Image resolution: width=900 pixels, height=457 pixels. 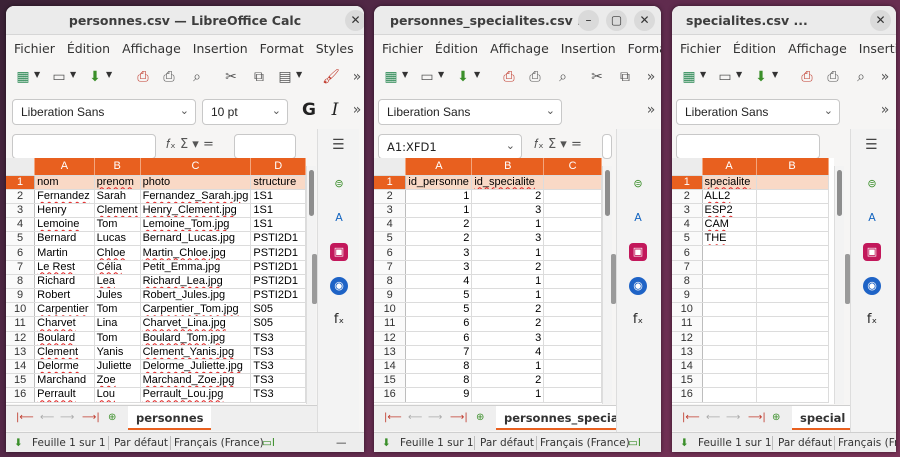 What do you see at coordinates (64, 267) in the screenshot?
I see `cell: Le Rest` at bounding box center [64, 267].